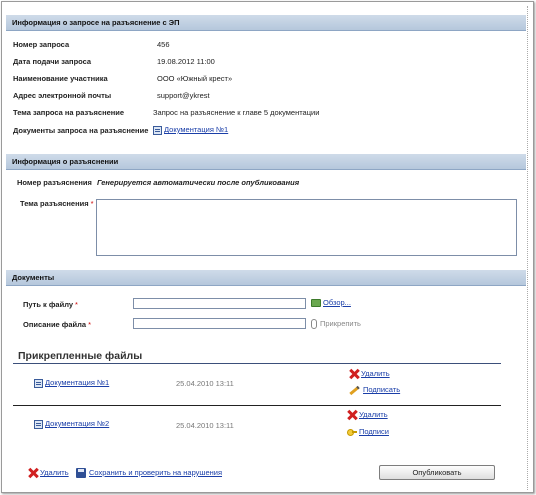 This screenshot has width=536, height=495. I want to click on file-path-label: Путь к файлу, so click(48, 304).